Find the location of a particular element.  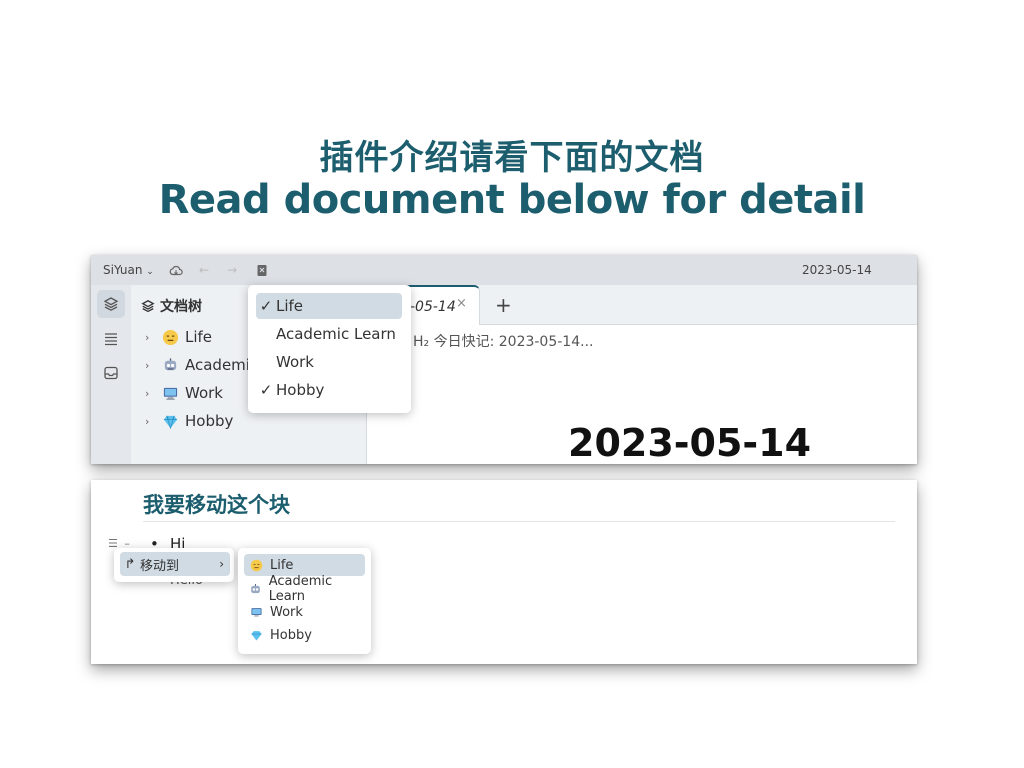

editor-area: H₂ 今日快记: 2023-05-14... 2023-05-14 is located at coordinates (642, 394).